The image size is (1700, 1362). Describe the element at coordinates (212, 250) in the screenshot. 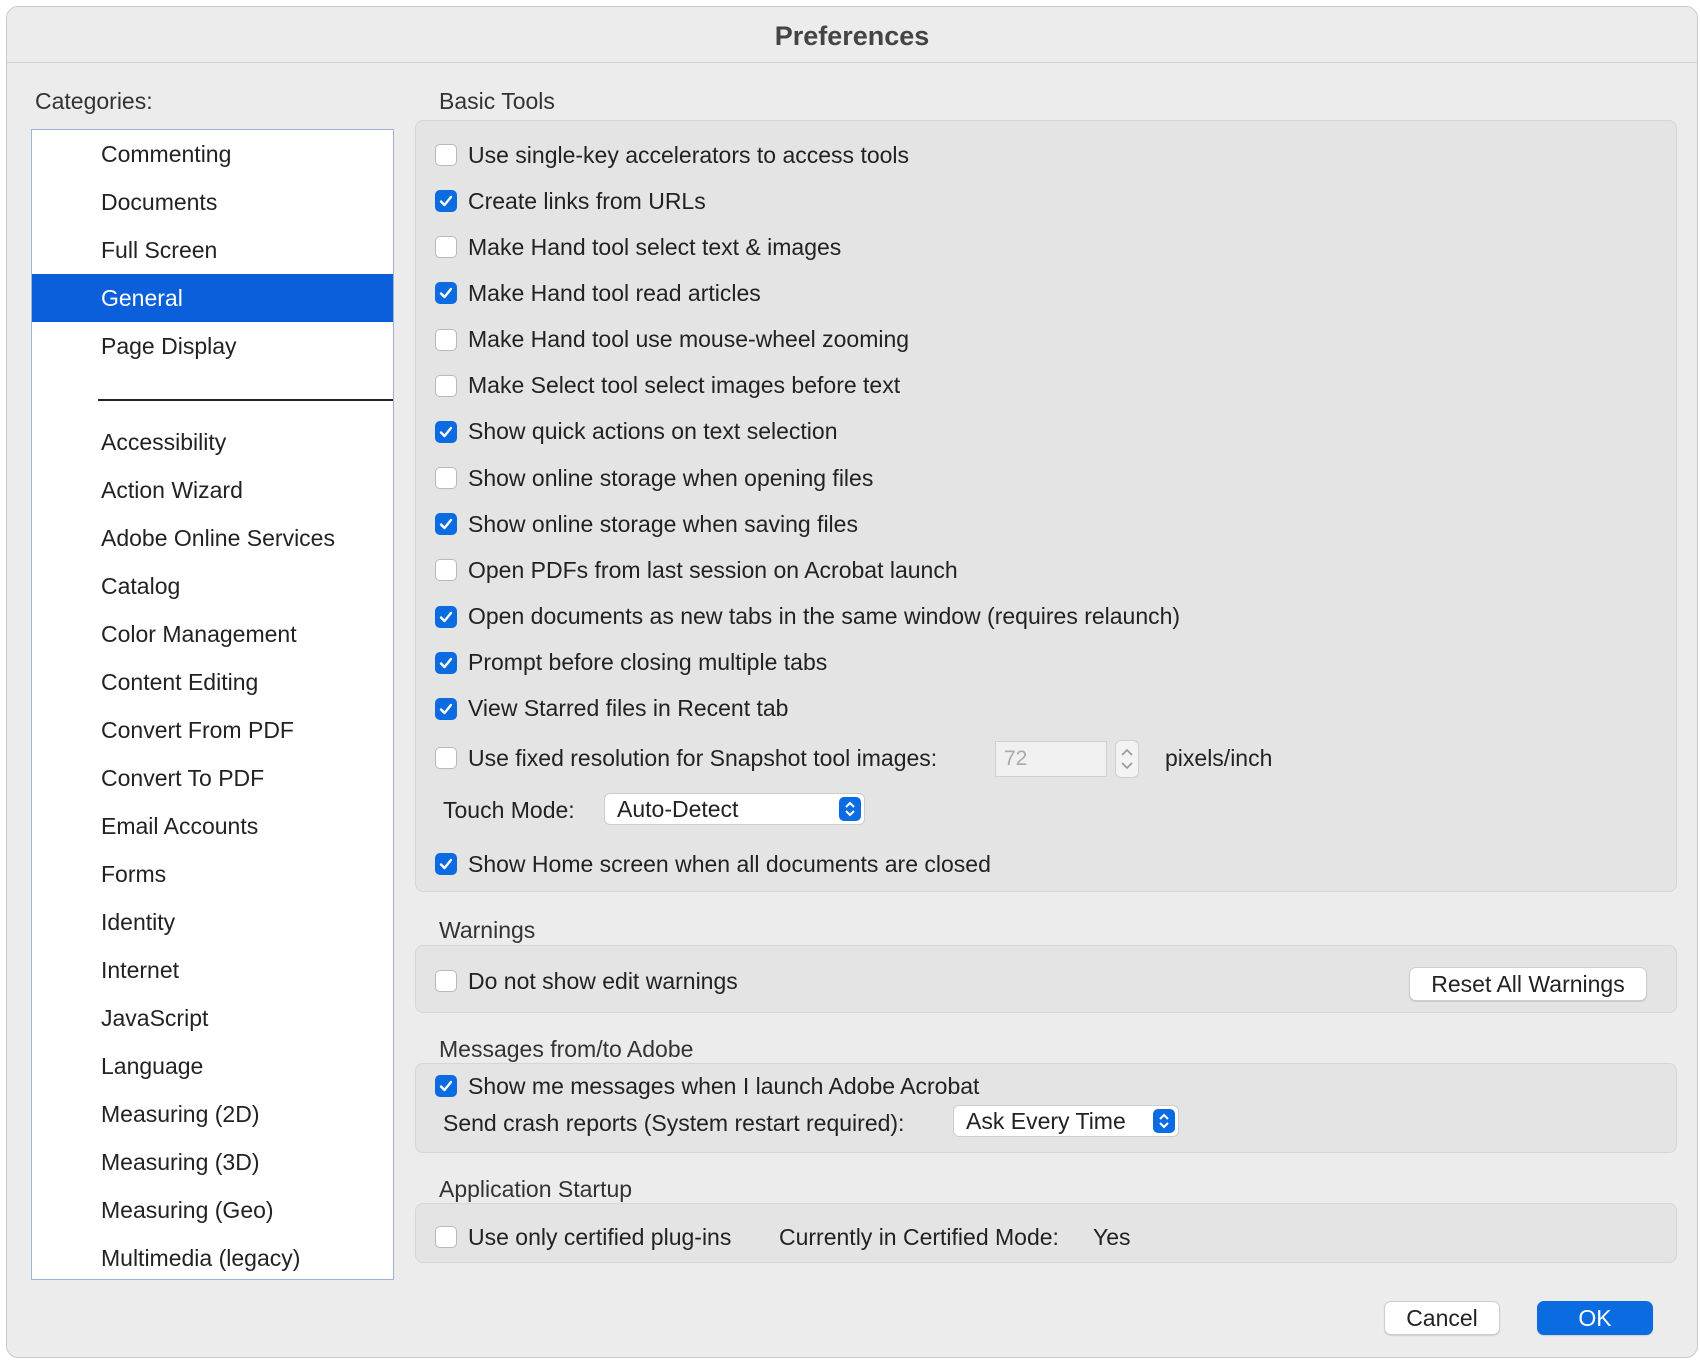

I see `category-item-full-screen: Full Screen` at that location.